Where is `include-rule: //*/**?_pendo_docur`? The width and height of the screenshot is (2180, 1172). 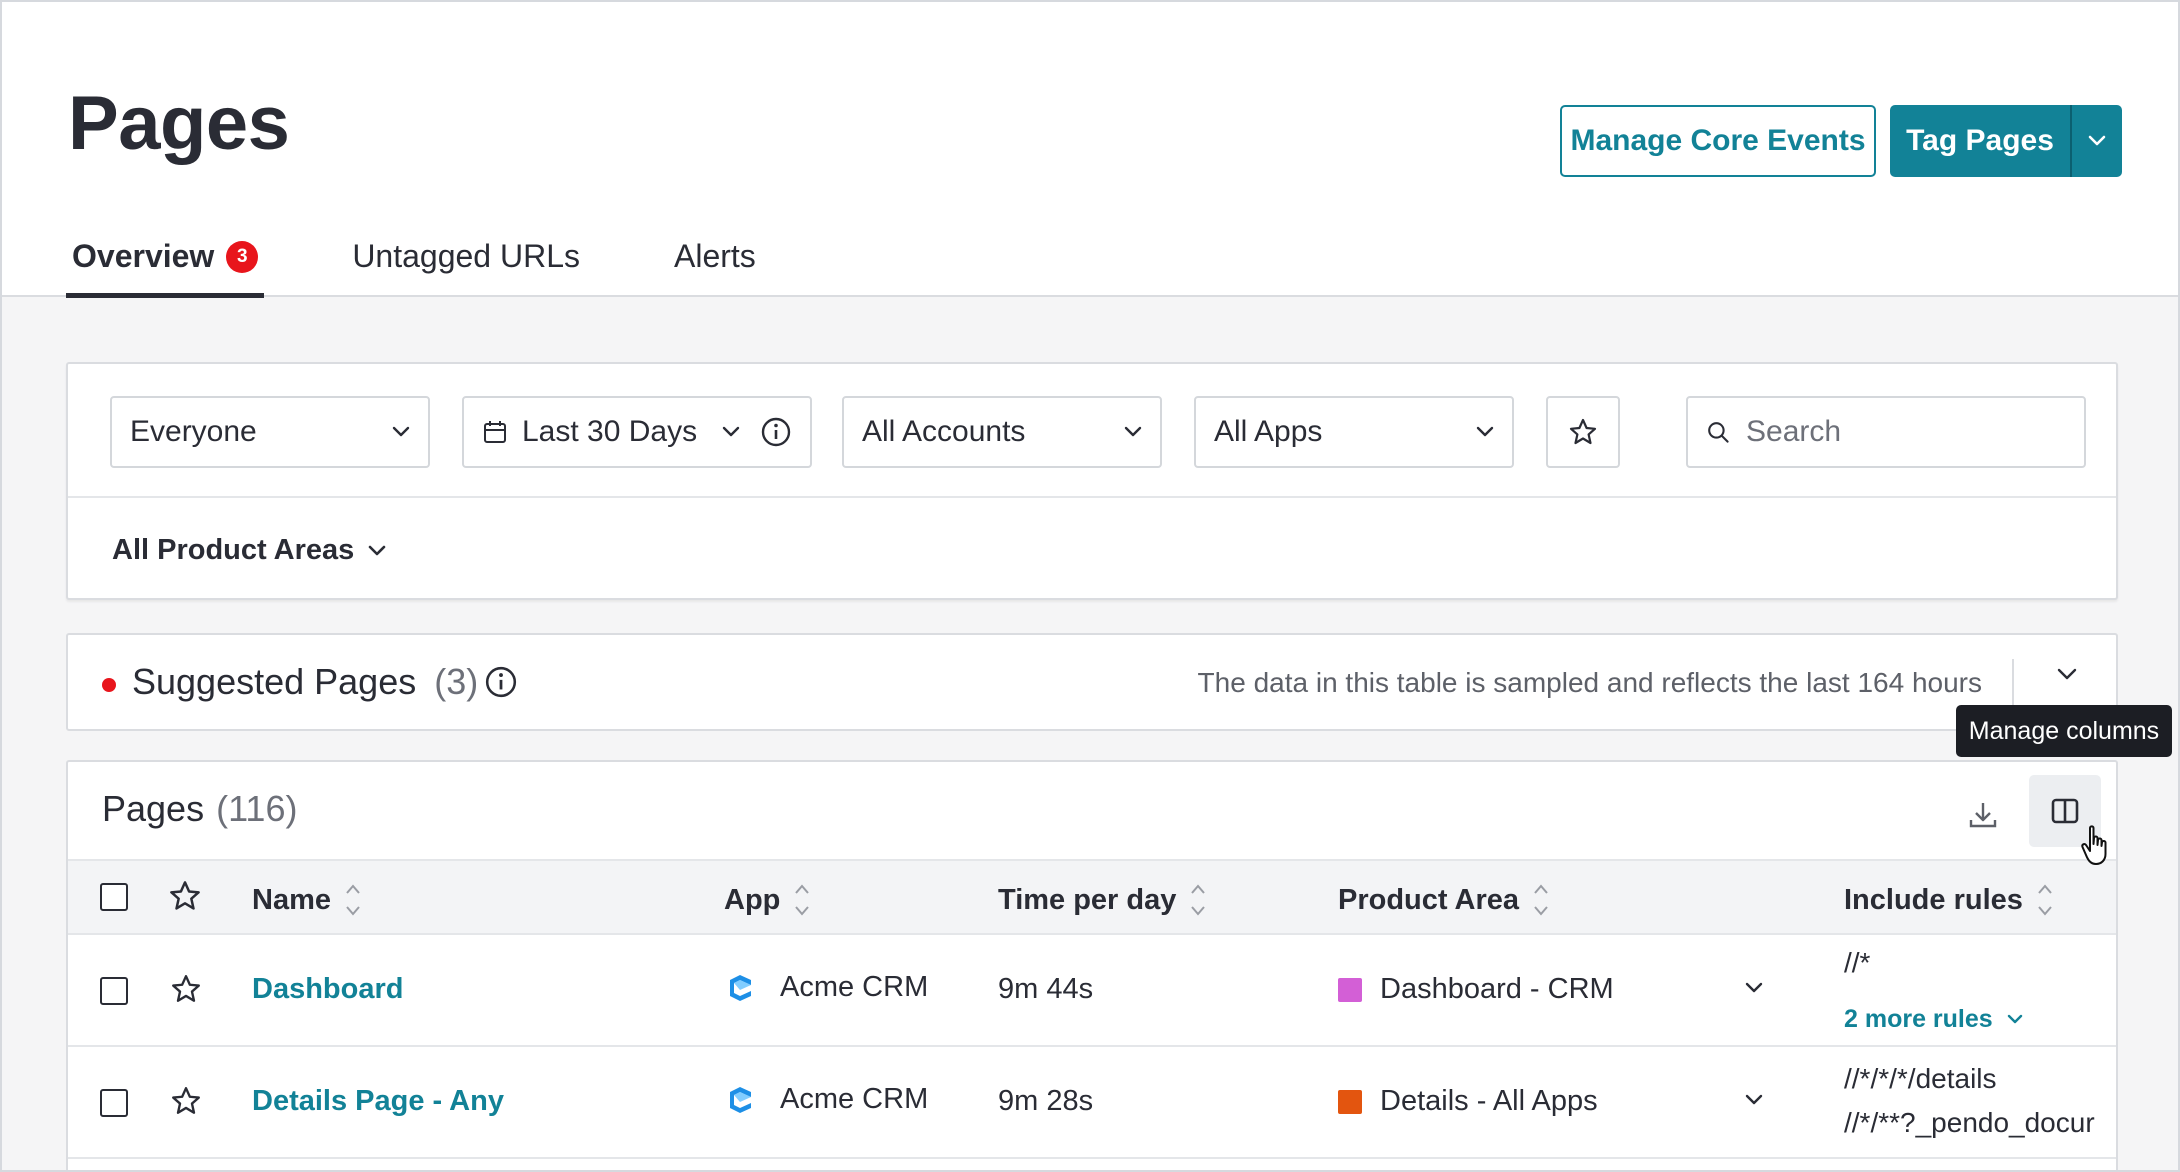 include-rule: //*/**?_pendo_docur is located at coordinates (1969, 1122).